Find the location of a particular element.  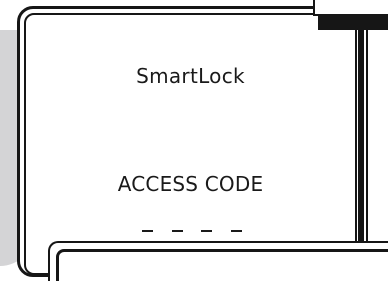

top-corner-bar is located at coordinates (353, 22).